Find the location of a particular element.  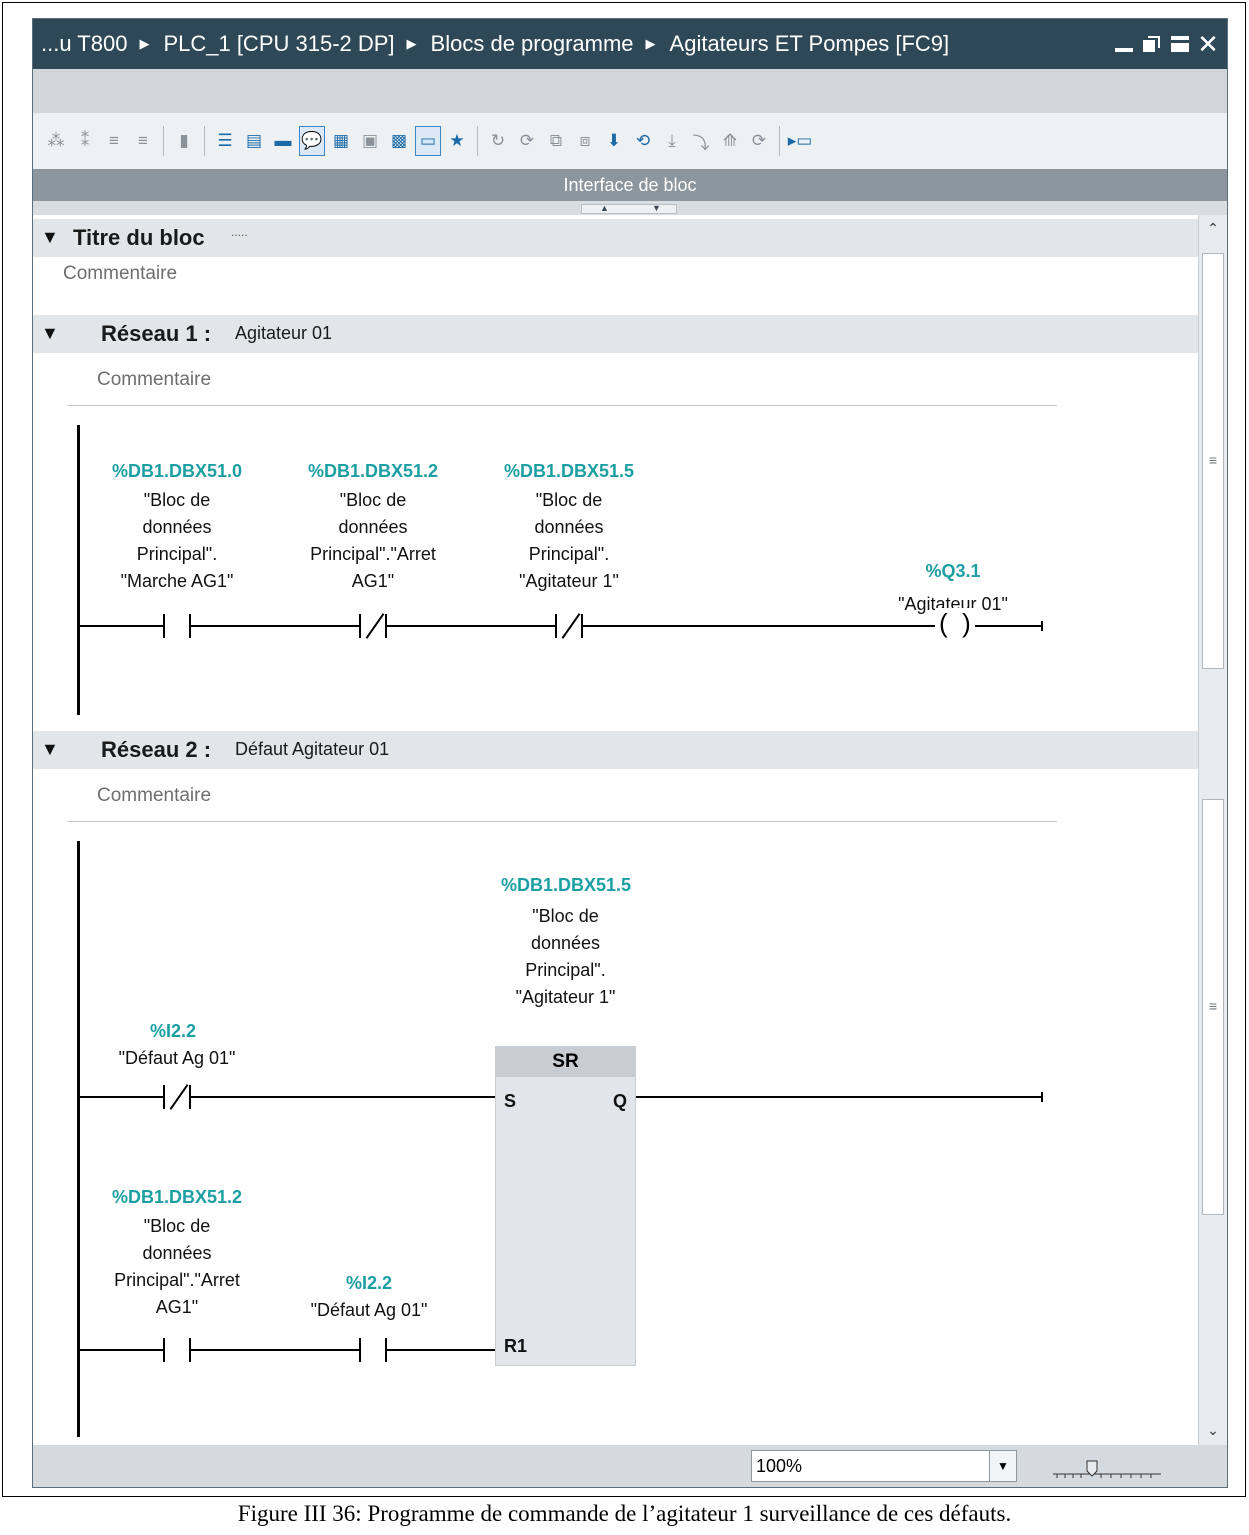

sr-pin-q: Q is located at coordinates (619, 1101).